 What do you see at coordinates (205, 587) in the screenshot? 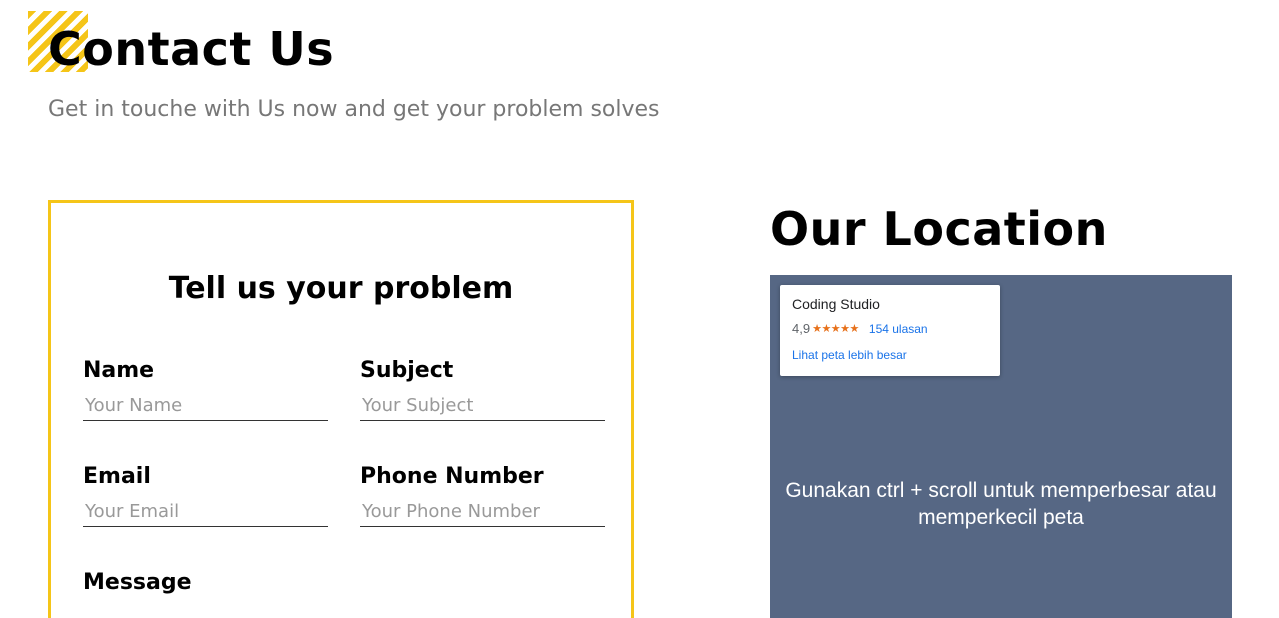
I see `message-field-group: Message` at bounding box center [205, 587].